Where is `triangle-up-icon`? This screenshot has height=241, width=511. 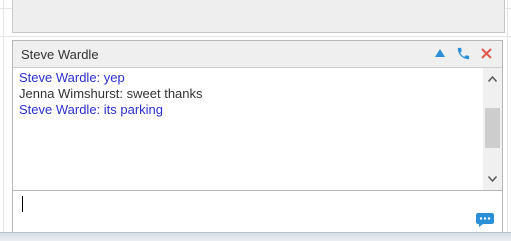 triangle-up-icon is located at coordinates (440, 53).